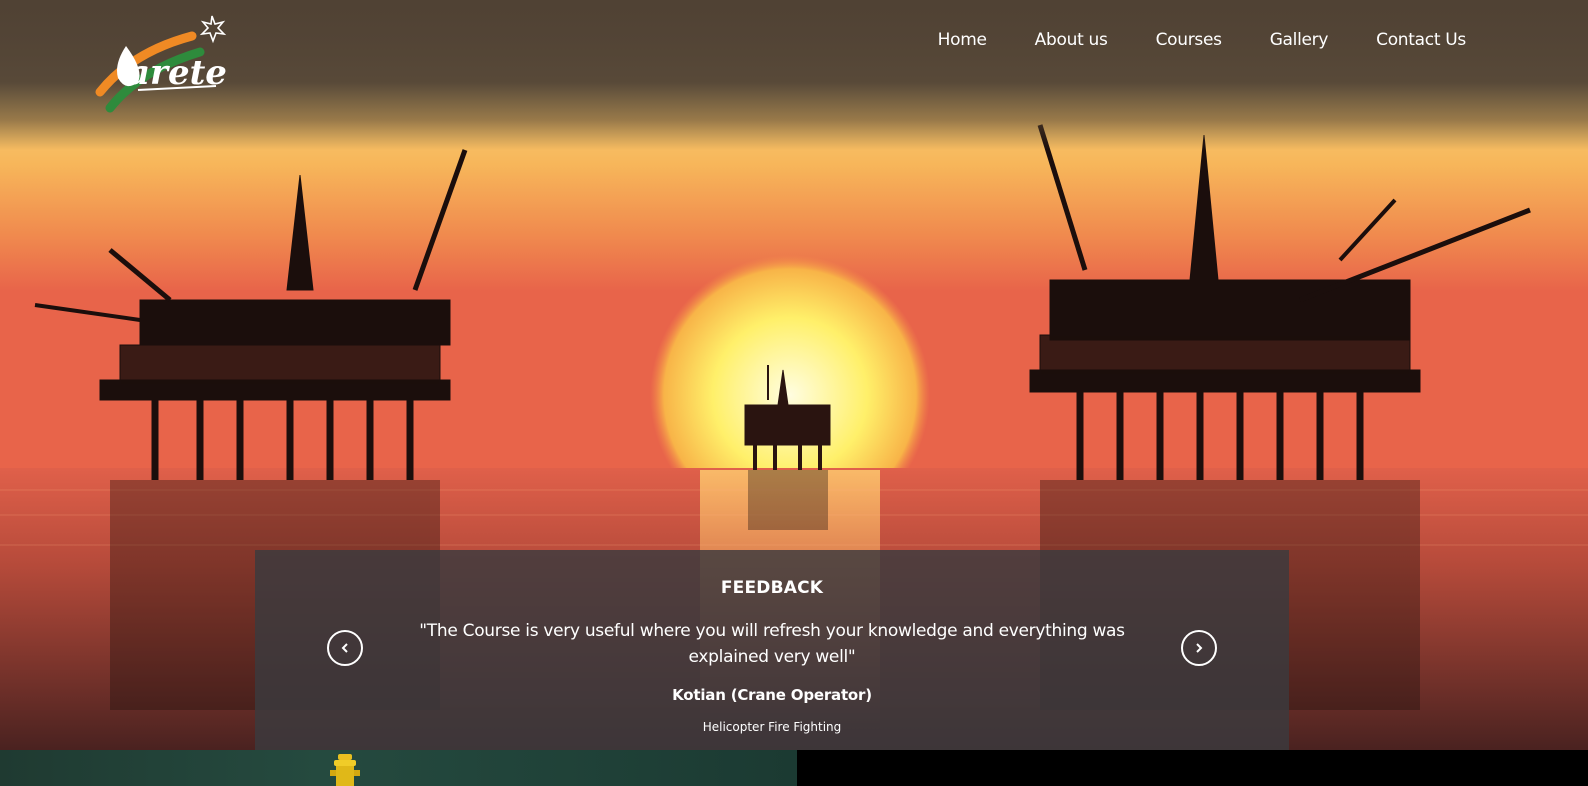  I want to click on main-navigation: Home About us Courses Gallery Contact Us, so click(1178, 40).